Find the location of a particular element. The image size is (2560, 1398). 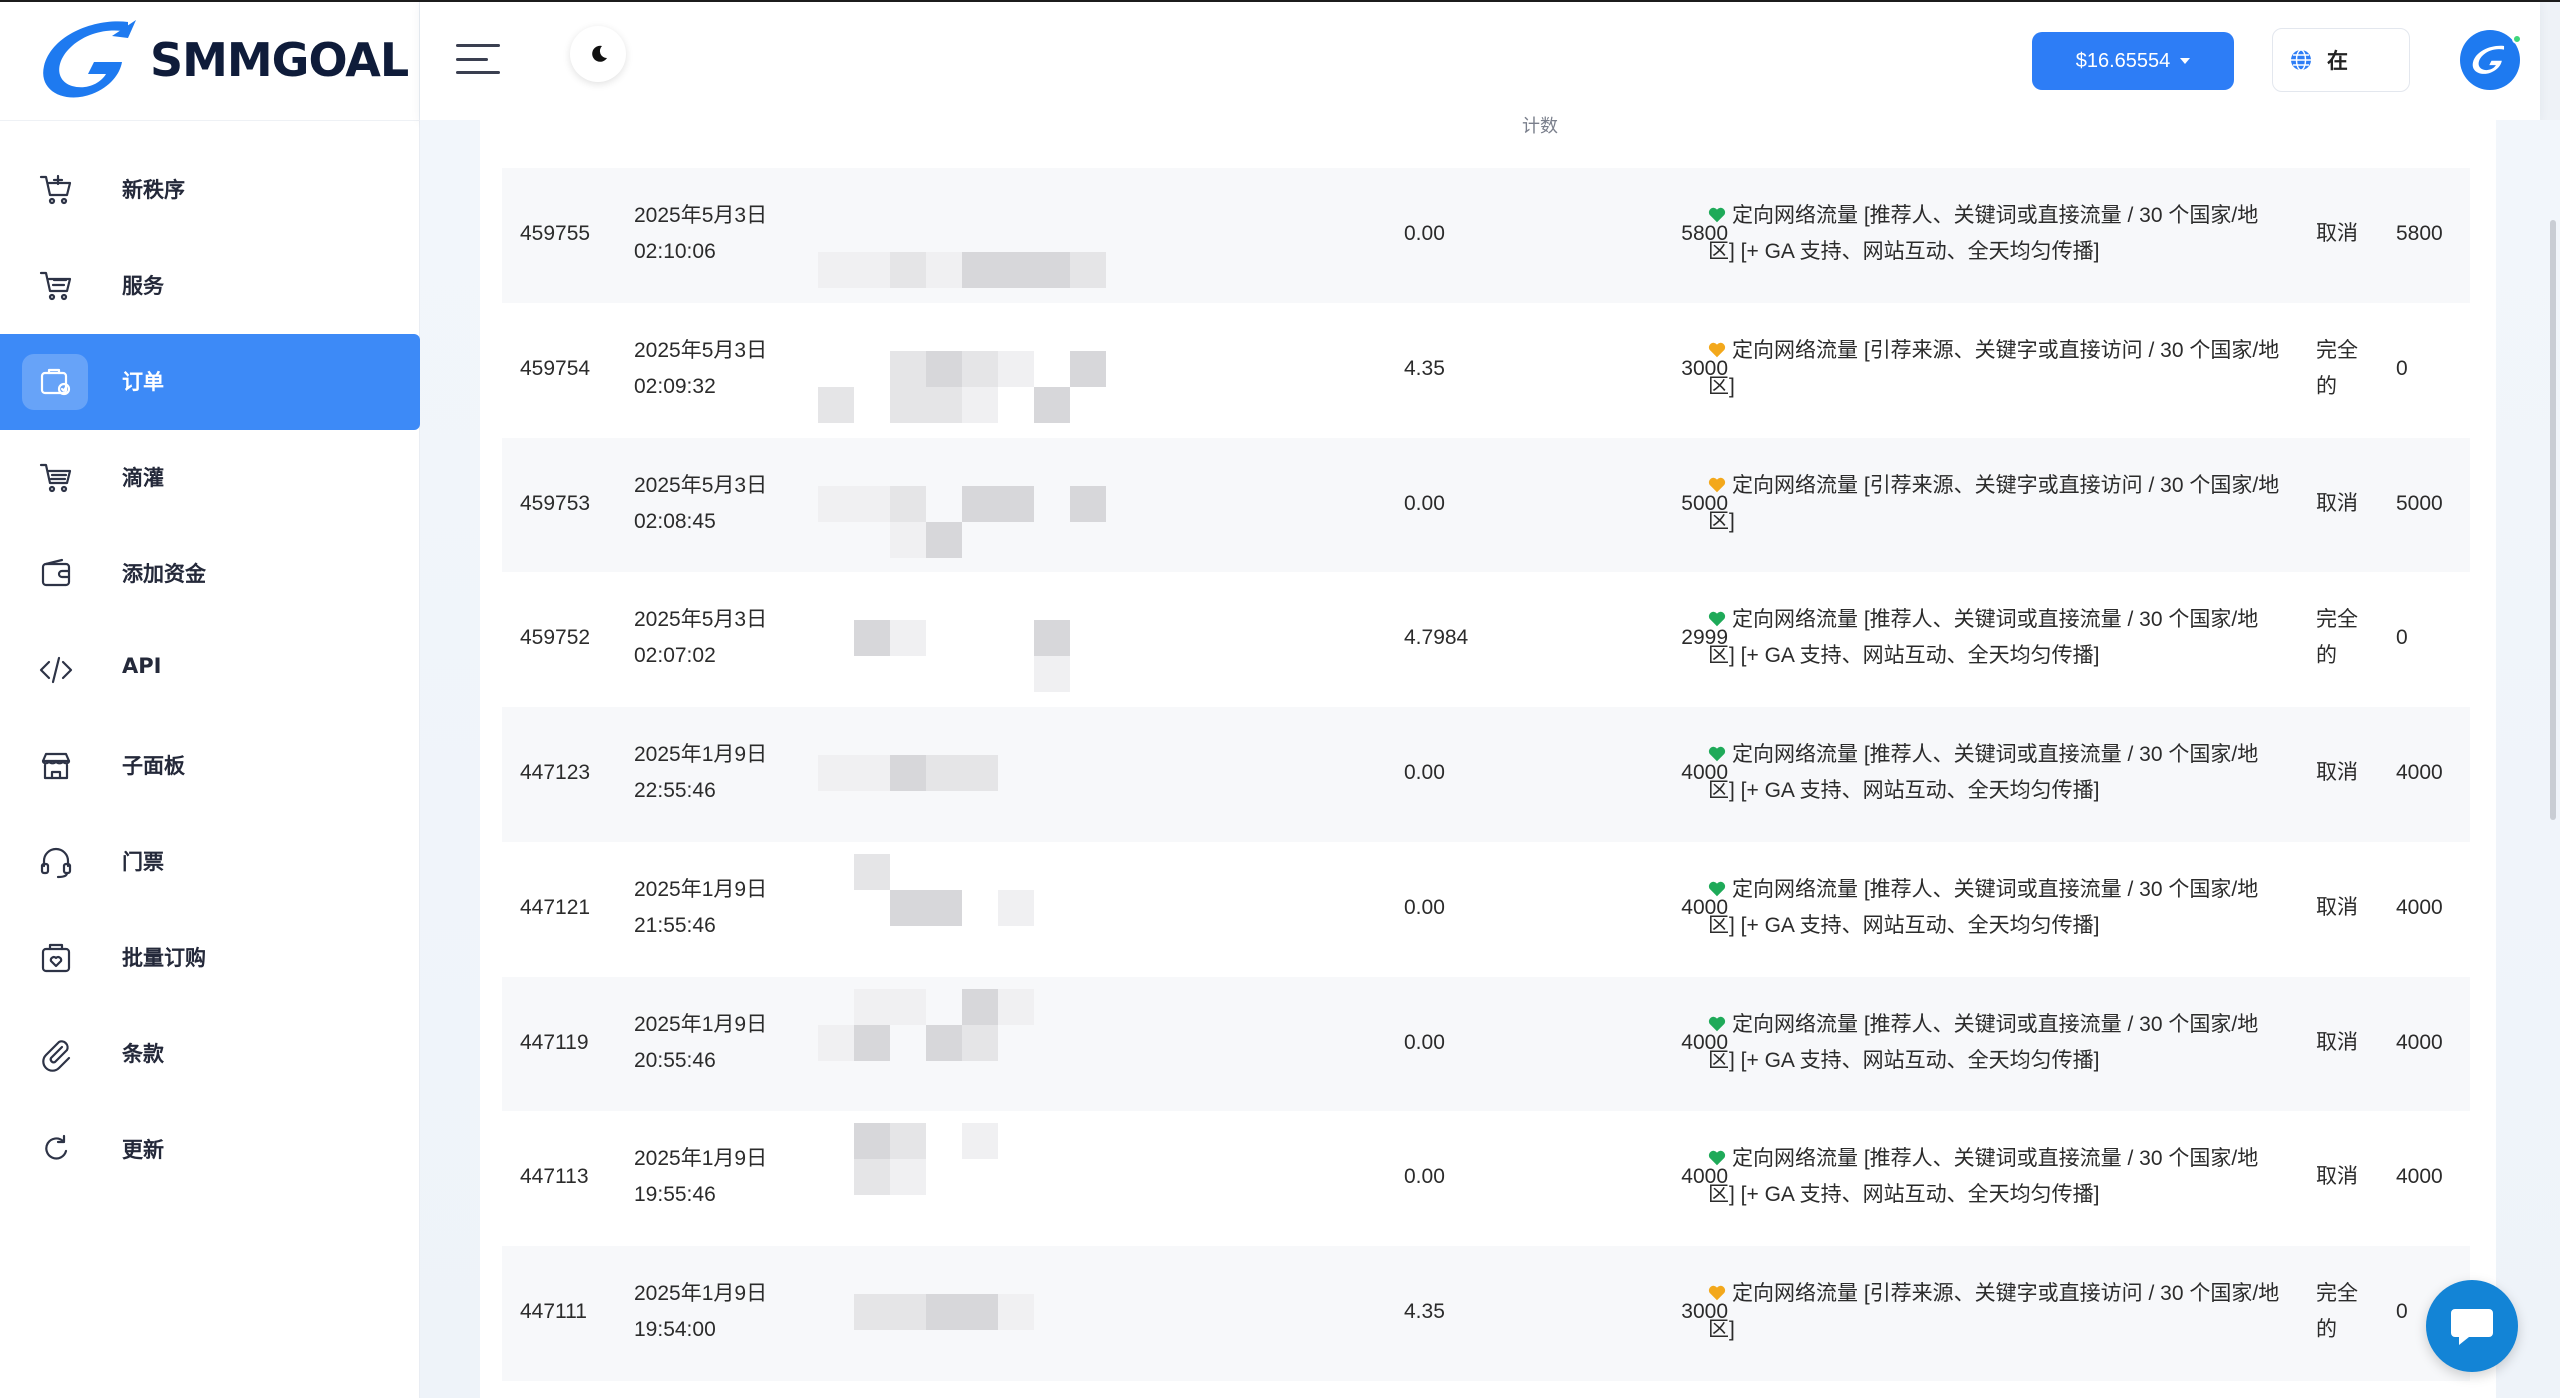

order-date-time: 21:55:46 is located at coordinates (675, 925).